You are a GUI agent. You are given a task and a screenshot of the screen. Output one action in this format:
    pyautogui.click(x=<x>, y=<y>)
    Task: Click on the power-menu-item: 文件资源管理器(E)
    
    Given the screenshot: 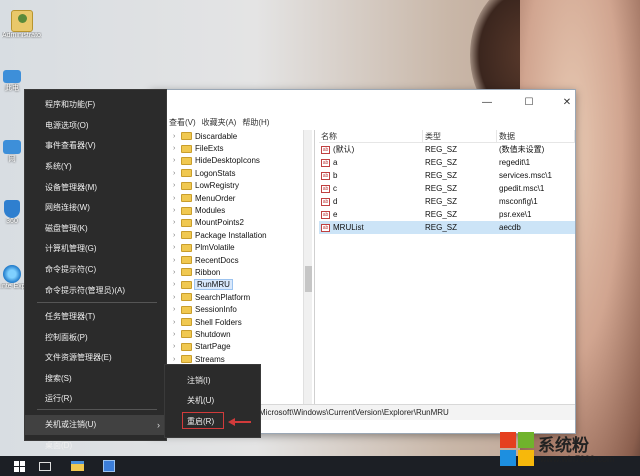 What is the action you would take?
    pyautogui.click(x=96, y=358)
    